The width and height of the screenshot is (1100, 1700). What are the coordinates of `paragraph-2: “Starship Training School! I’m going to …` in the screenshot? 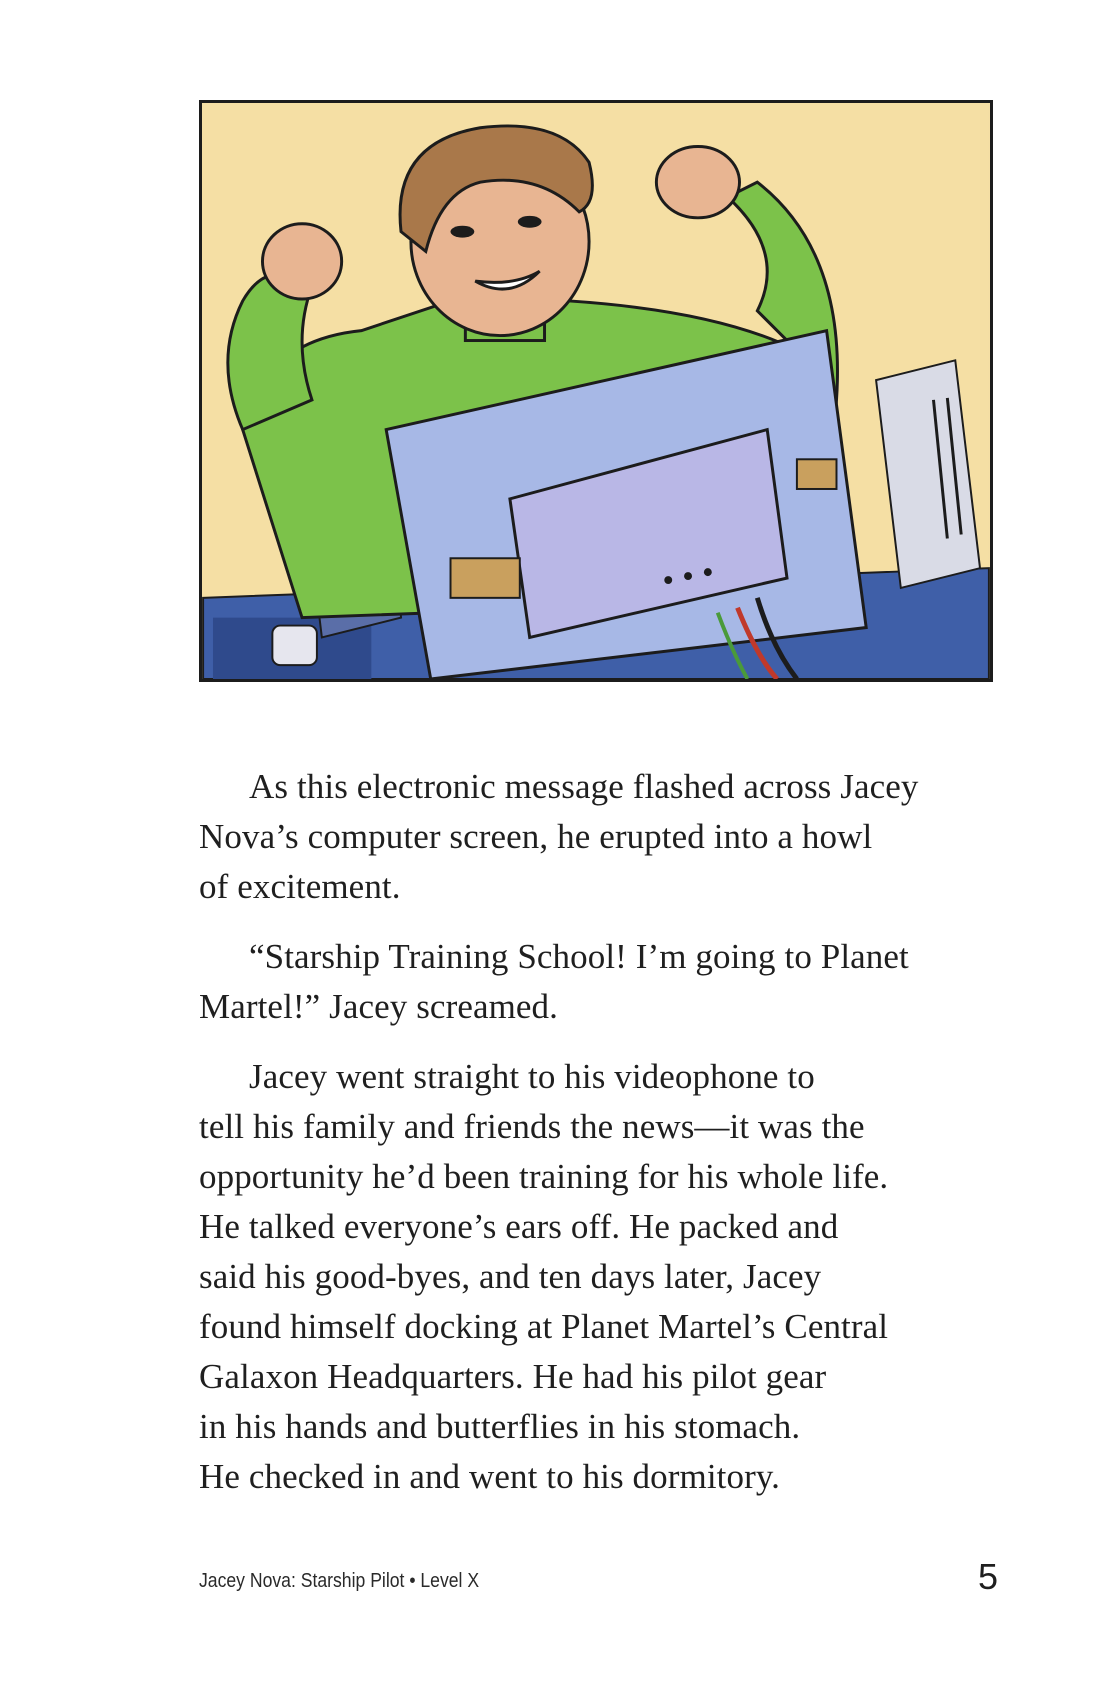 It's located at (599, 982).